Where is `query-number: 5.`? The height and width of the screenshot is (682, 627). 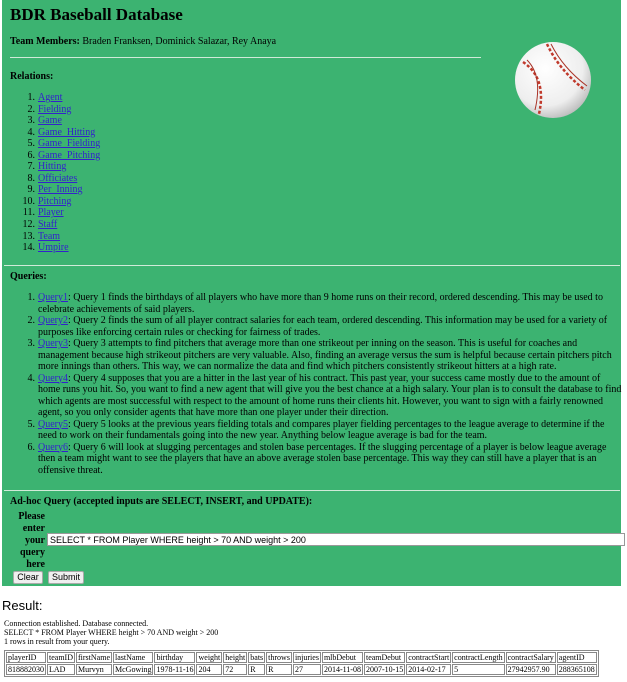
query-number: 5. is located at coordinates (31, 424).